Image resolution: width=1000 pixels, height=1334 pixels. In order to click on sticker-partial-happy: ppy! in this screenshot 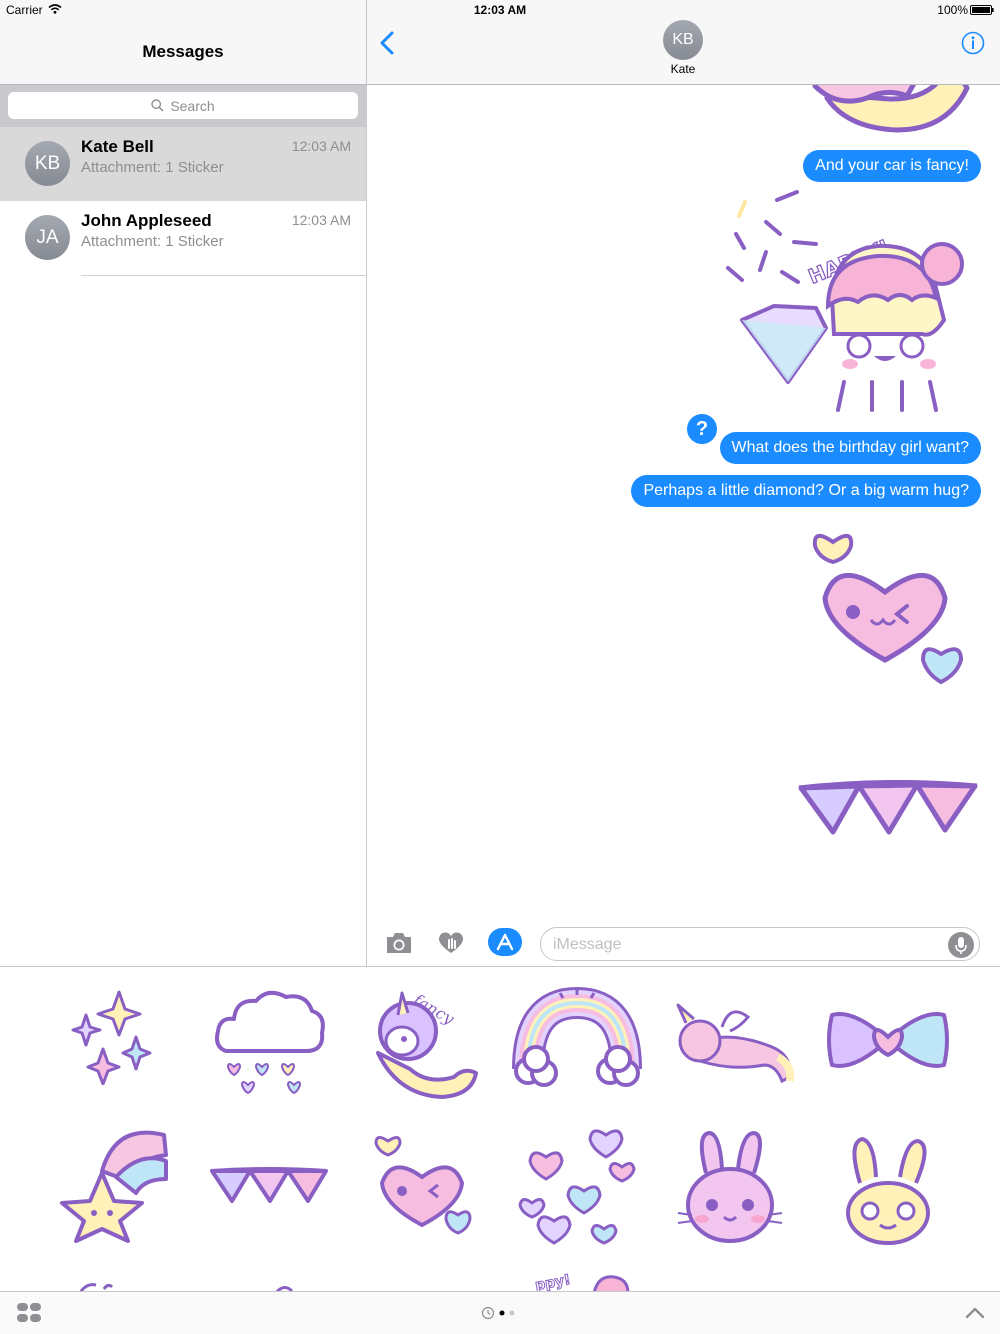, I will do `click(582, 1282)`.